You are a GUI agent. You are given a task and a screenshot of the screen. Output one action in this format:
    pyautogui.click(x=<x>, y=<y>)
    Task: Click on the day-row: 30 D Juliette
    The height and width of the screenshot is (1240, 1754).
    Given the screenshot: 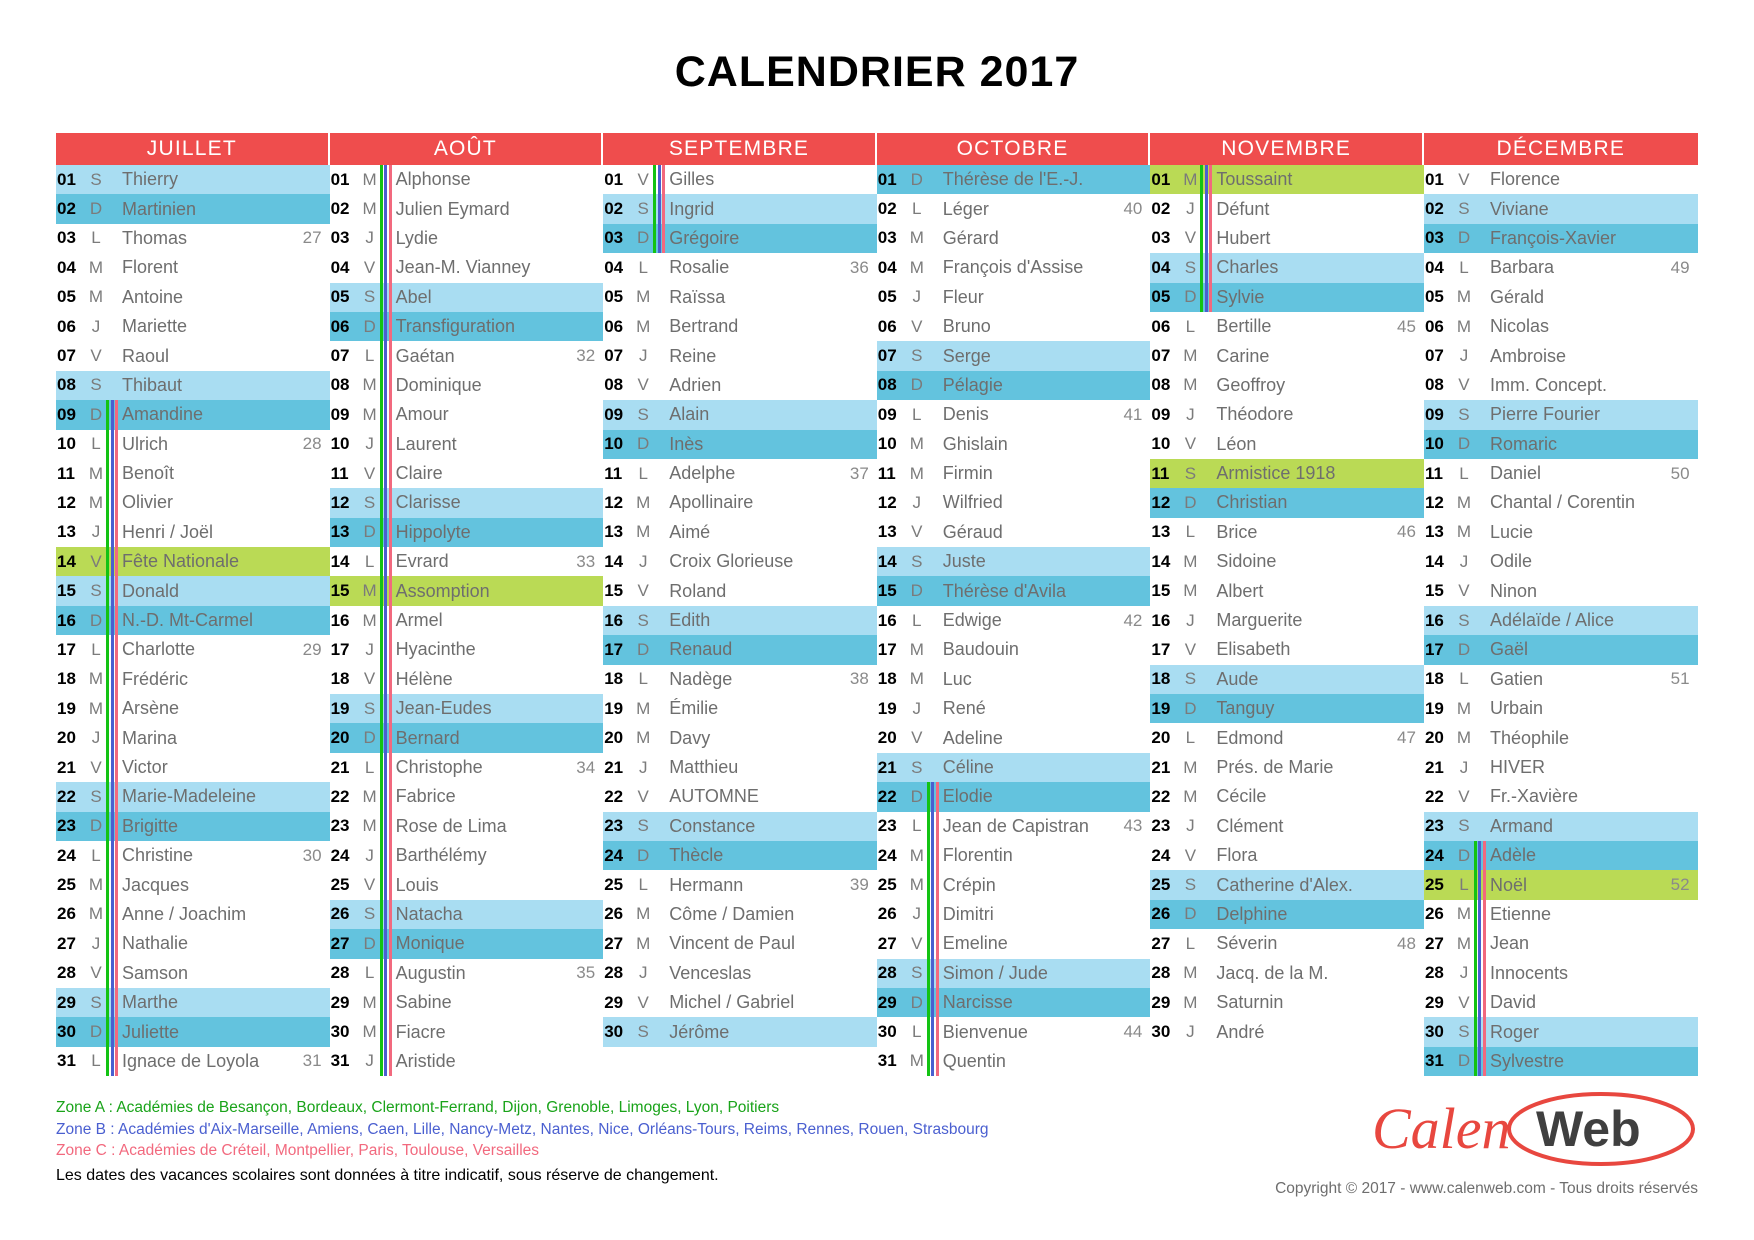 What is the action you would take?
    pyautogui.click(x=193, y=1032)
    